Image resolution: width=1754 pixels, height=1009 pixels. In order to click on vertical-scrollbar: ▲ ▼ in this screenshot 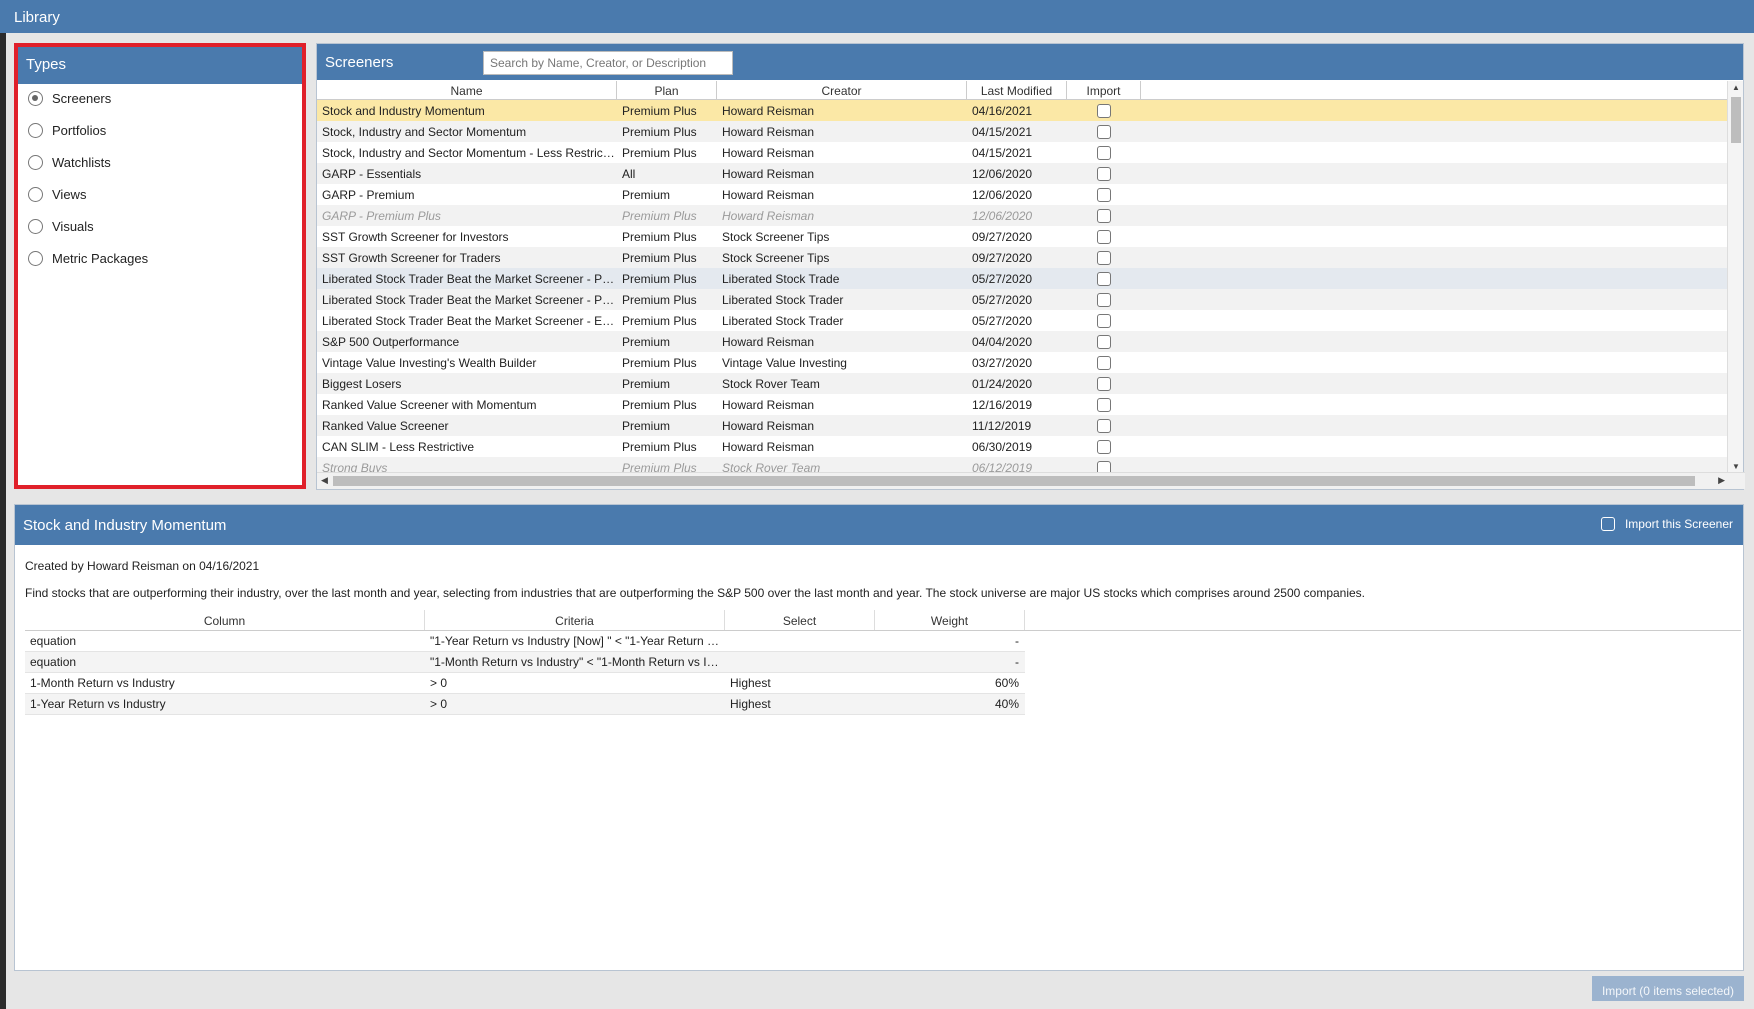, I will do `click(1735, 277)`.